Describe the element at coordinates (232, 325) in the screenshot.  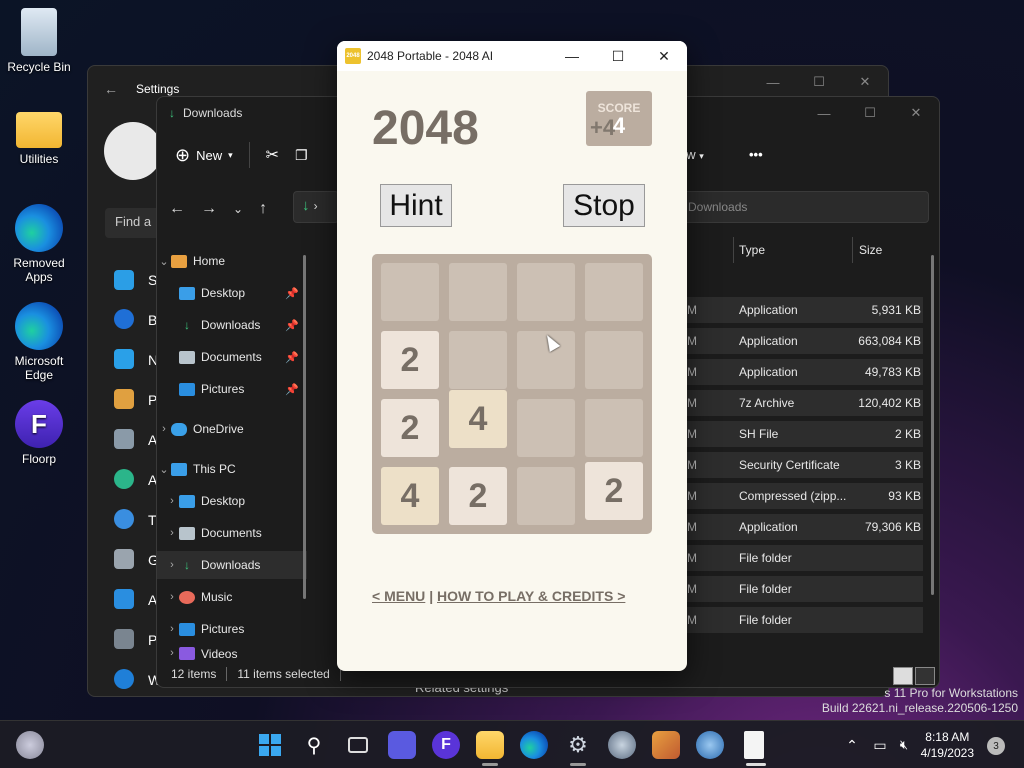
I see `nav-item-downloads: ↓ Downloads 📌` at that location.